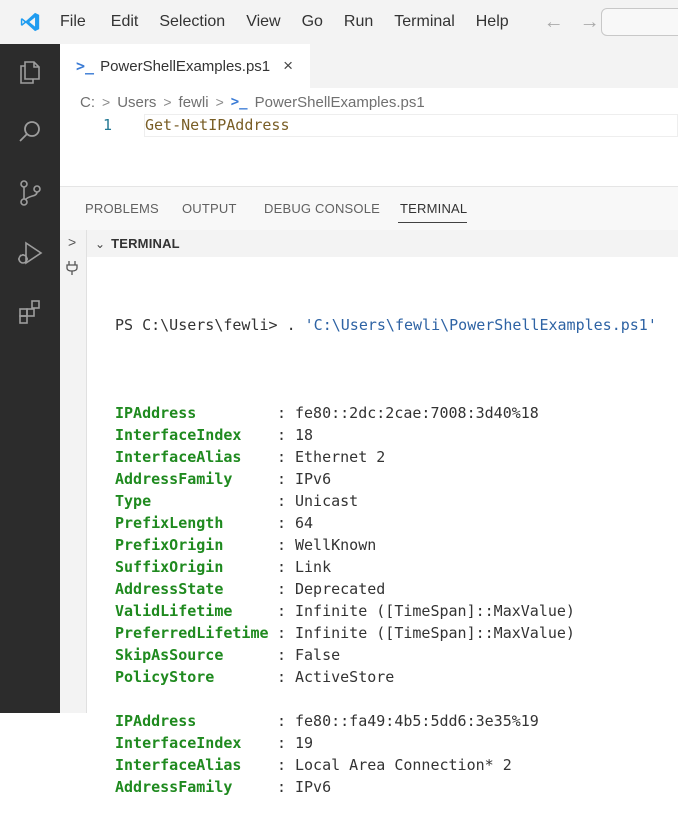 Image resolution: width=678 pixels, height=820 pixels. Describe the element at coordinates (30, 253) in the screenshot. I see `run-debug-icon` at that location.